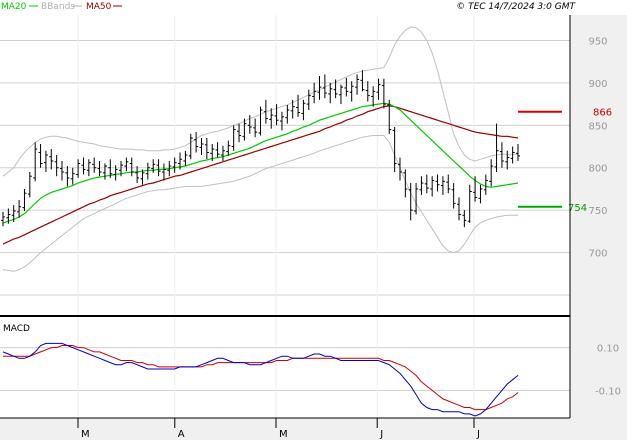 The height and width of the screenshot is (440, 627). What do you see at coordinates (597, 211) in the screenshot?
I see `price-y-tick: 750` at bounding box center [597, 211].